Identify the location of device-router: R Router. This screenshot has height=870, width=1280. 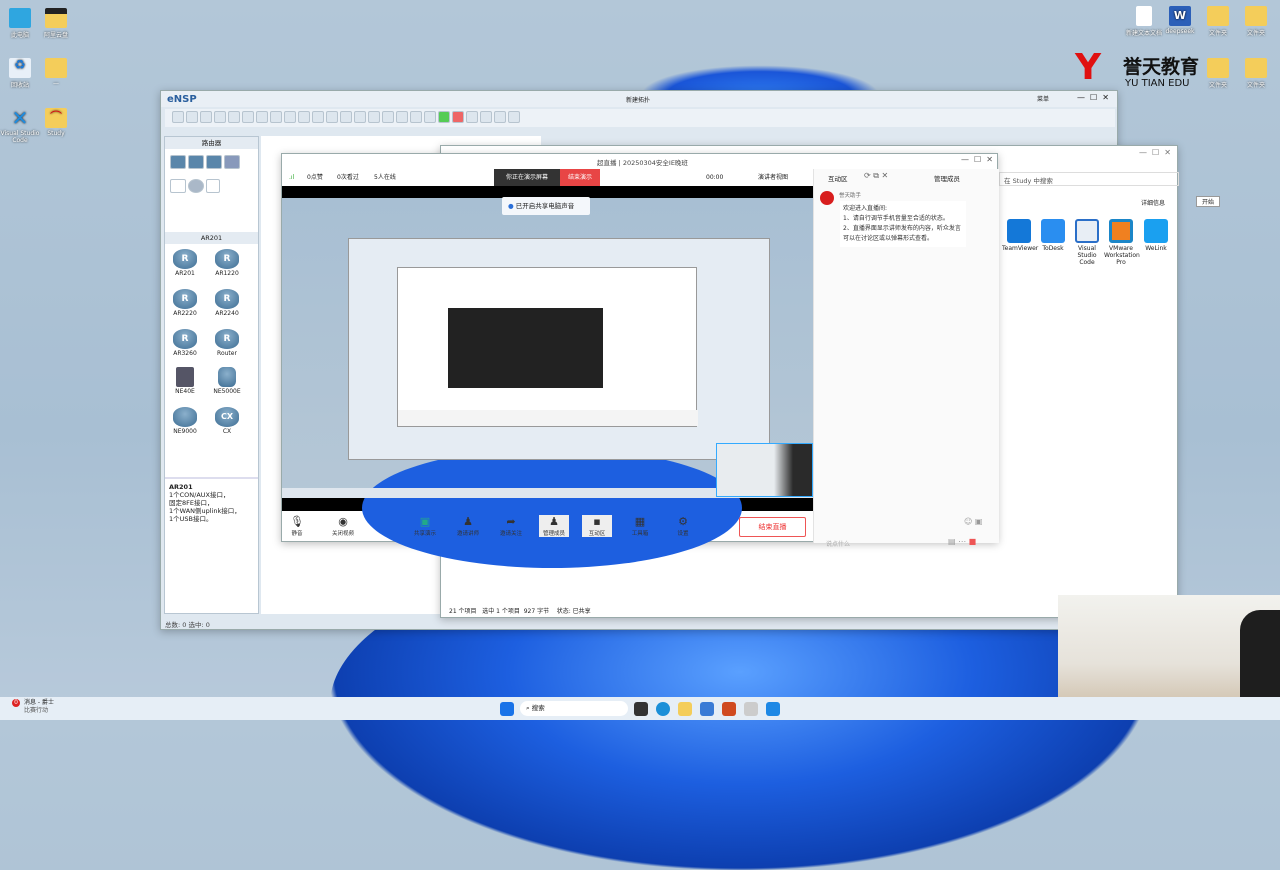
(227, 343).